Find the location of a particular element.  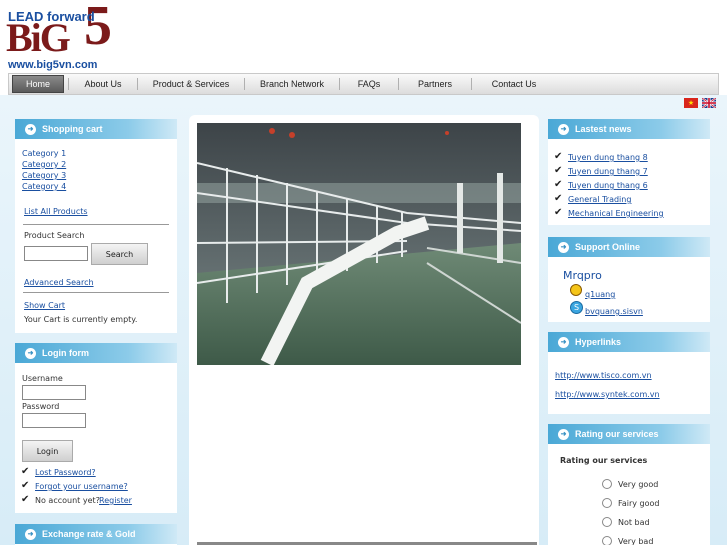

shopping-cart-header: ➜ Shopping cart is located at coordinates (96, 129).